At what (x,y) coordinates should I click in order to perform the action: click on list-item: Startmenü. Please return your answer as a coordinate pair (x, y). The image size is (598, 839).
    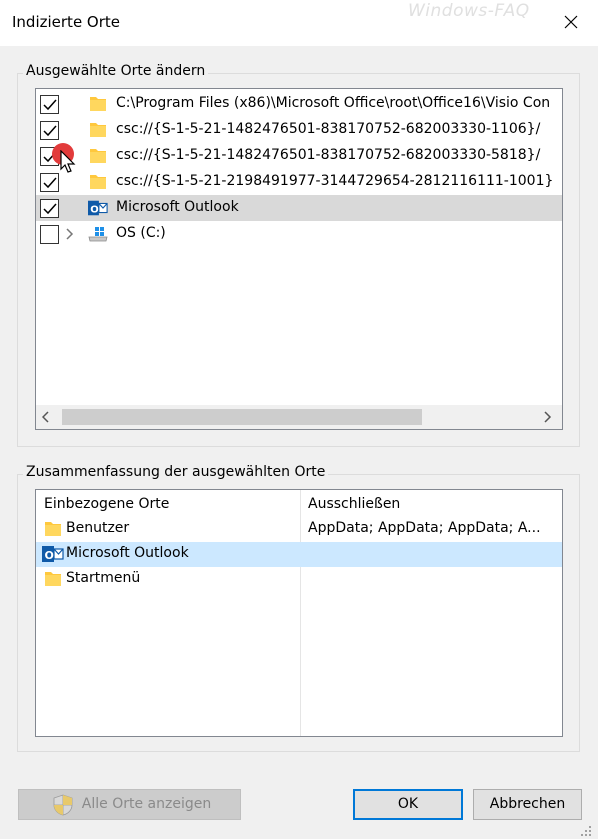
    Looking at the image, I should click on (299, 579).